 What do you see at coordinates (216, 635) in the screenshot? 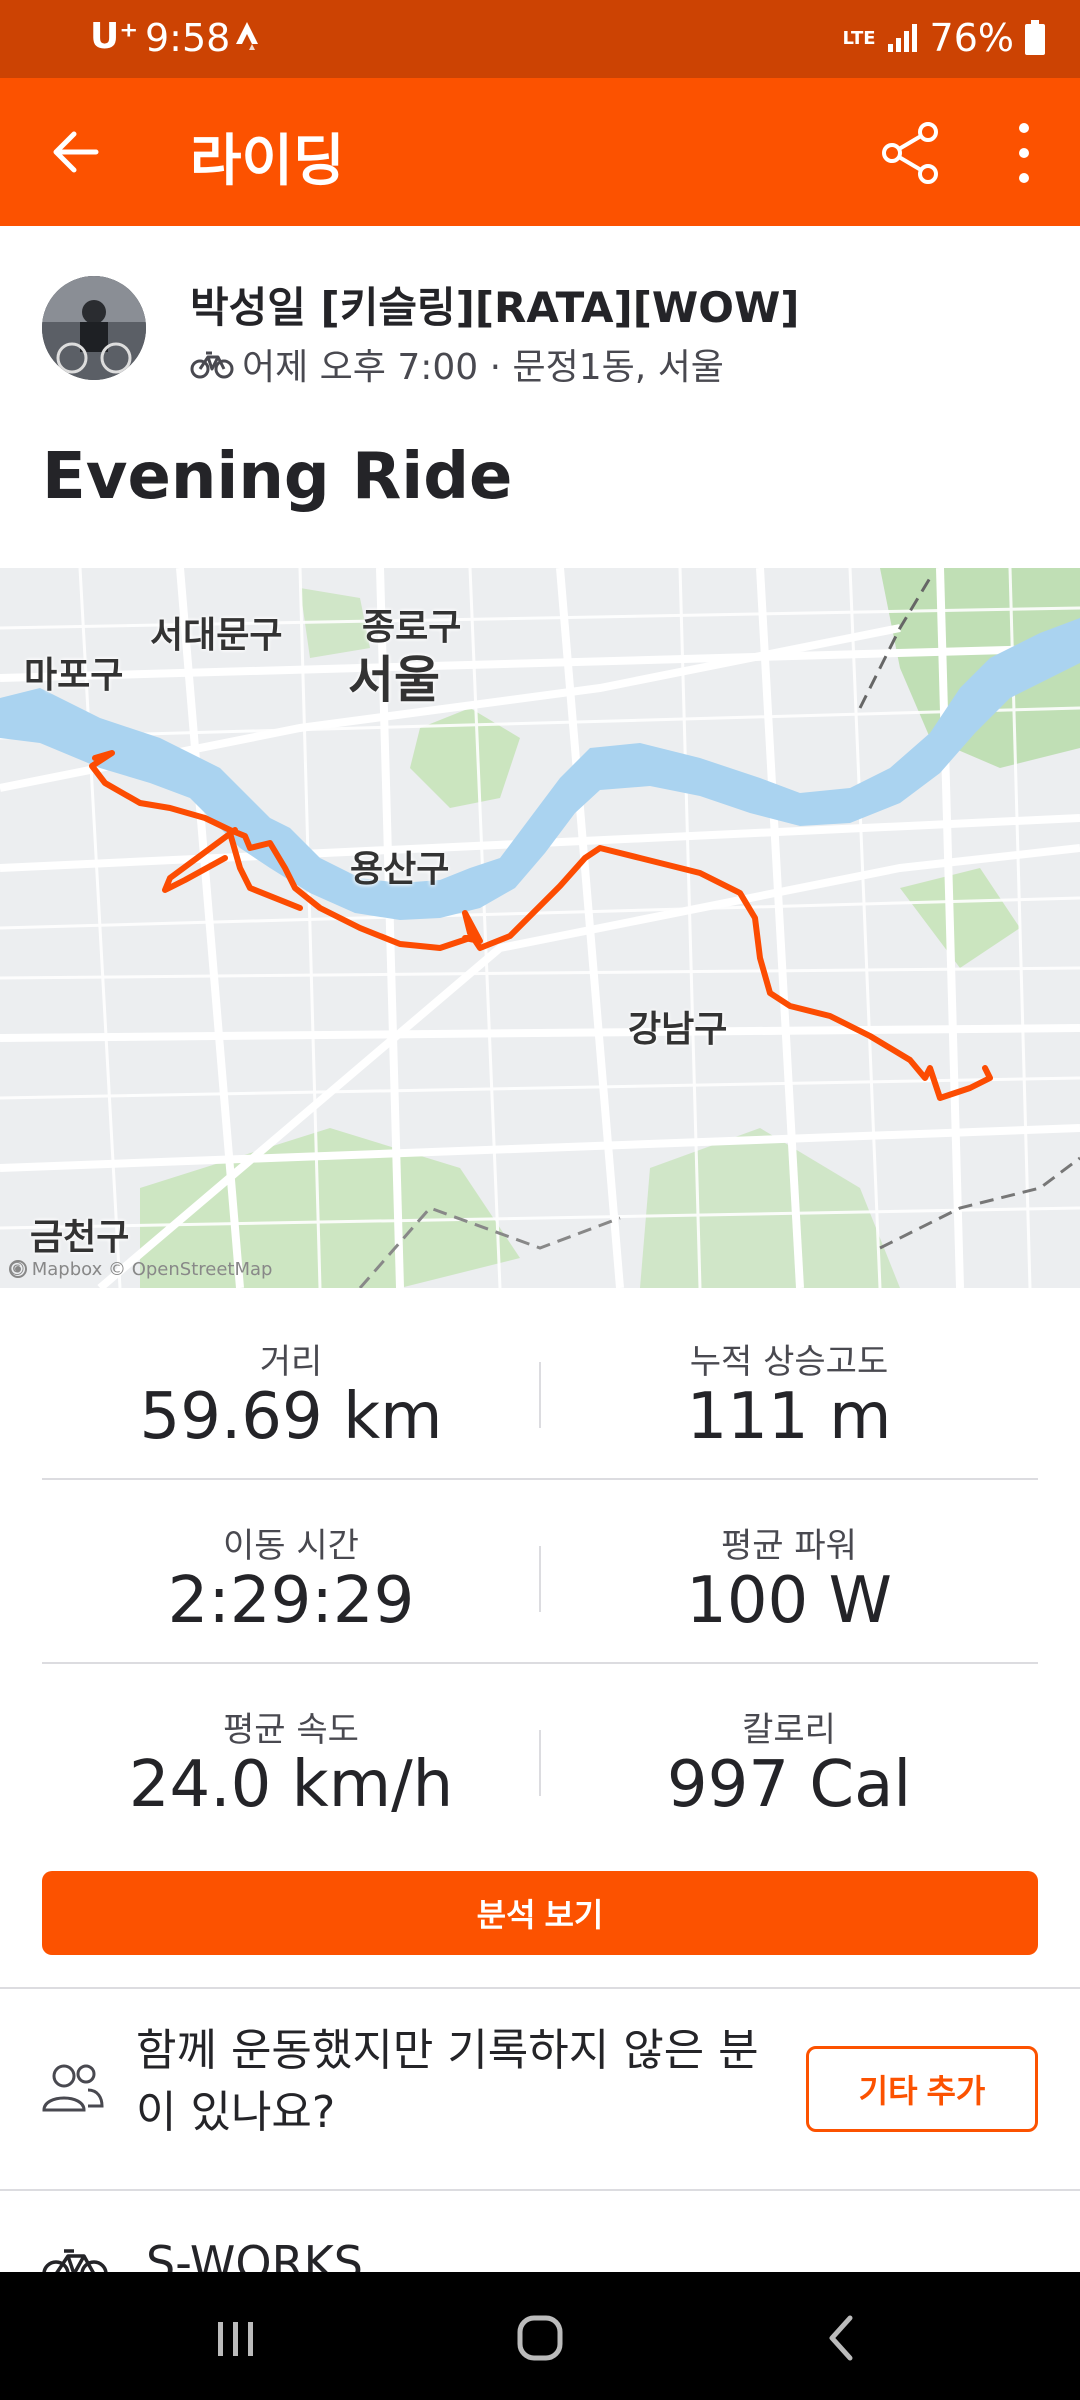
I see `map-label-seodaemun: 서대문구` at bounding box center [216, 635].